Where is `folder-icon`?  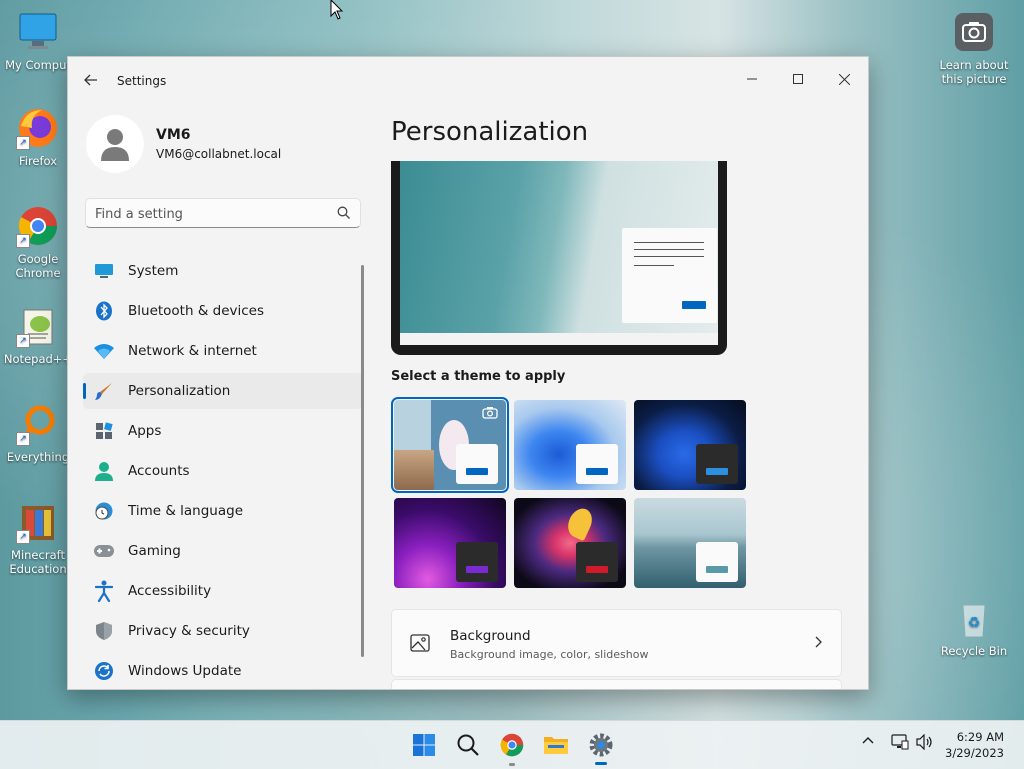 folder-icon is located at coordinates (556, 745).